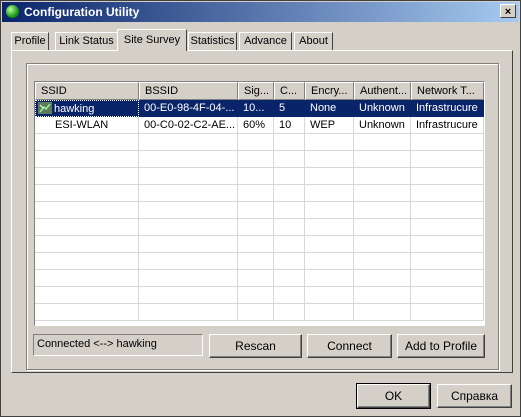 The height and width of the screenshot is (417, 521). I want to click on wireless-connected-icon, so click(45, 108).